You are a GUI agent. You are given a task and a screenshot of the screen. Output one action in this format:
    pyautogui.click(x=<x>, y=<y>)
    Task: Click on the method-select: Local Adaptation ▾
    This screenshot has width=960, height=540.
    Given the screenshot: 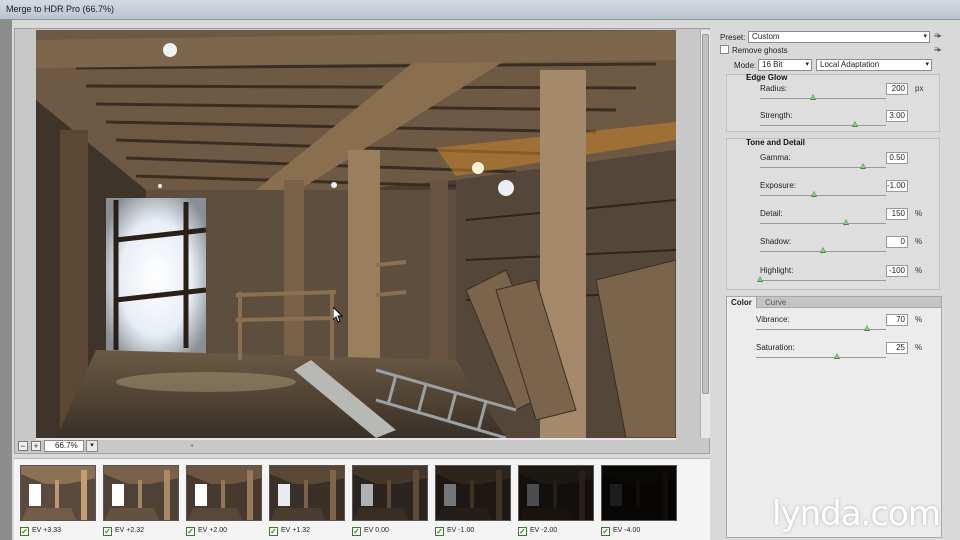 What is the action you would take?
    pyautogui.click(x=874, y=65)
    